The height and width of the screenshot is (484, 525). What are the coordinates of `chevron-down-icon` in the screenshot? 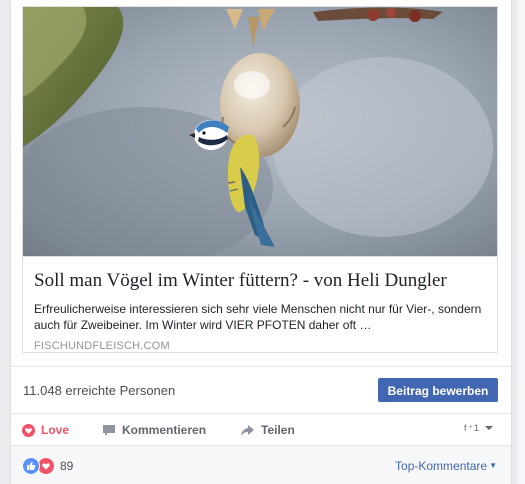 It's located at (489, 428).